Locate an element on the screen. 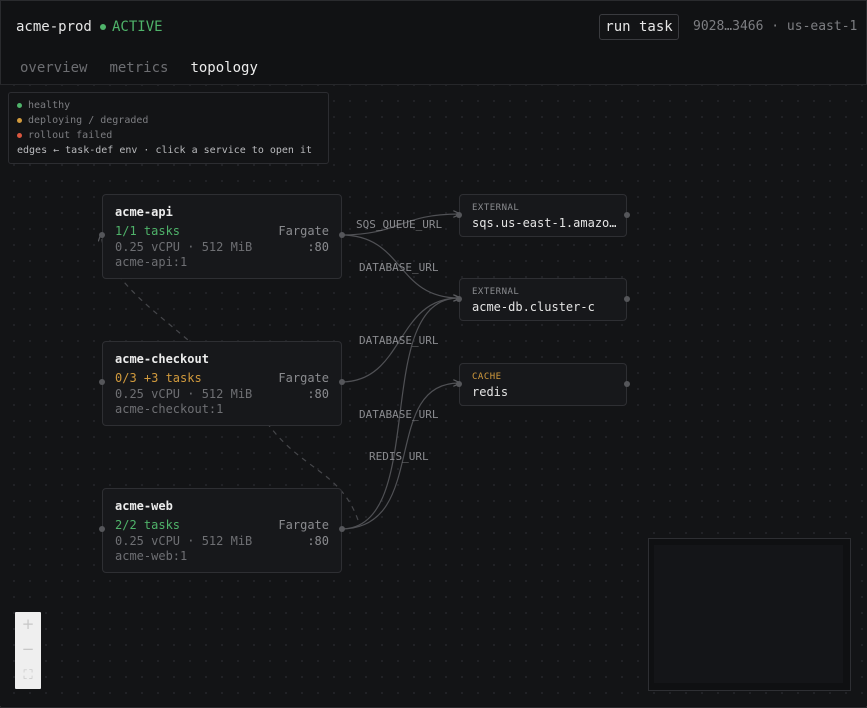  task-count: 2/2 tasks is located at coordinates (148, 525).